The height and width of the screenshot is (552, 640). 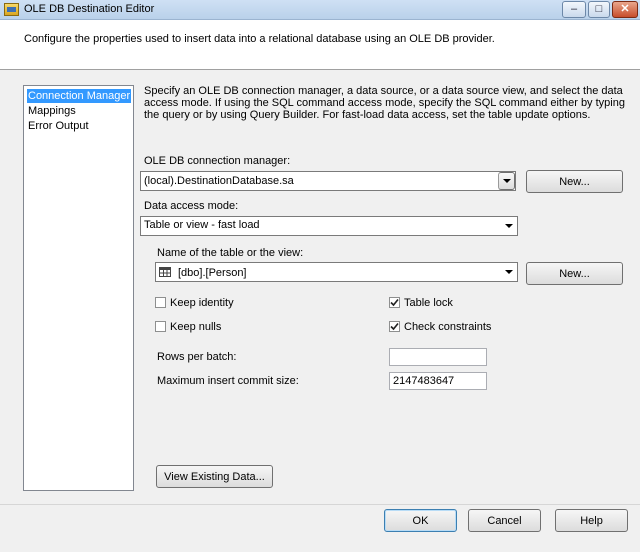 What do you see at coordinates (320, 504) in the screenshot?
I see `footer-separator` at bounding box center [320, 504].